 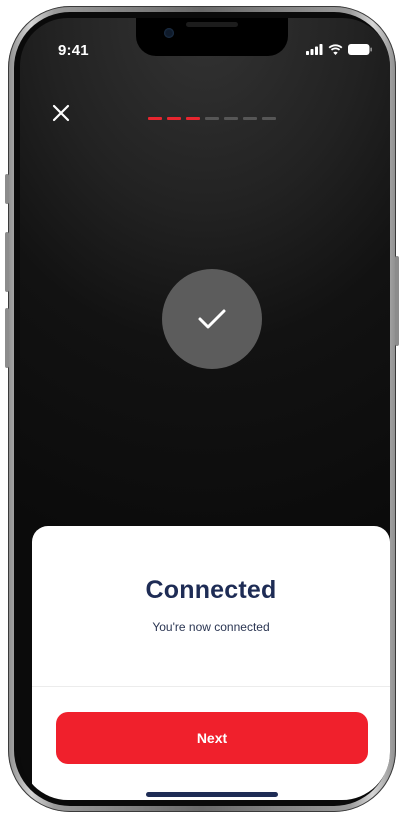 What do you see at coordinates (73, 50) in the screenshot?
I see `status-time: 9:41` at bounding box center [73, 50].